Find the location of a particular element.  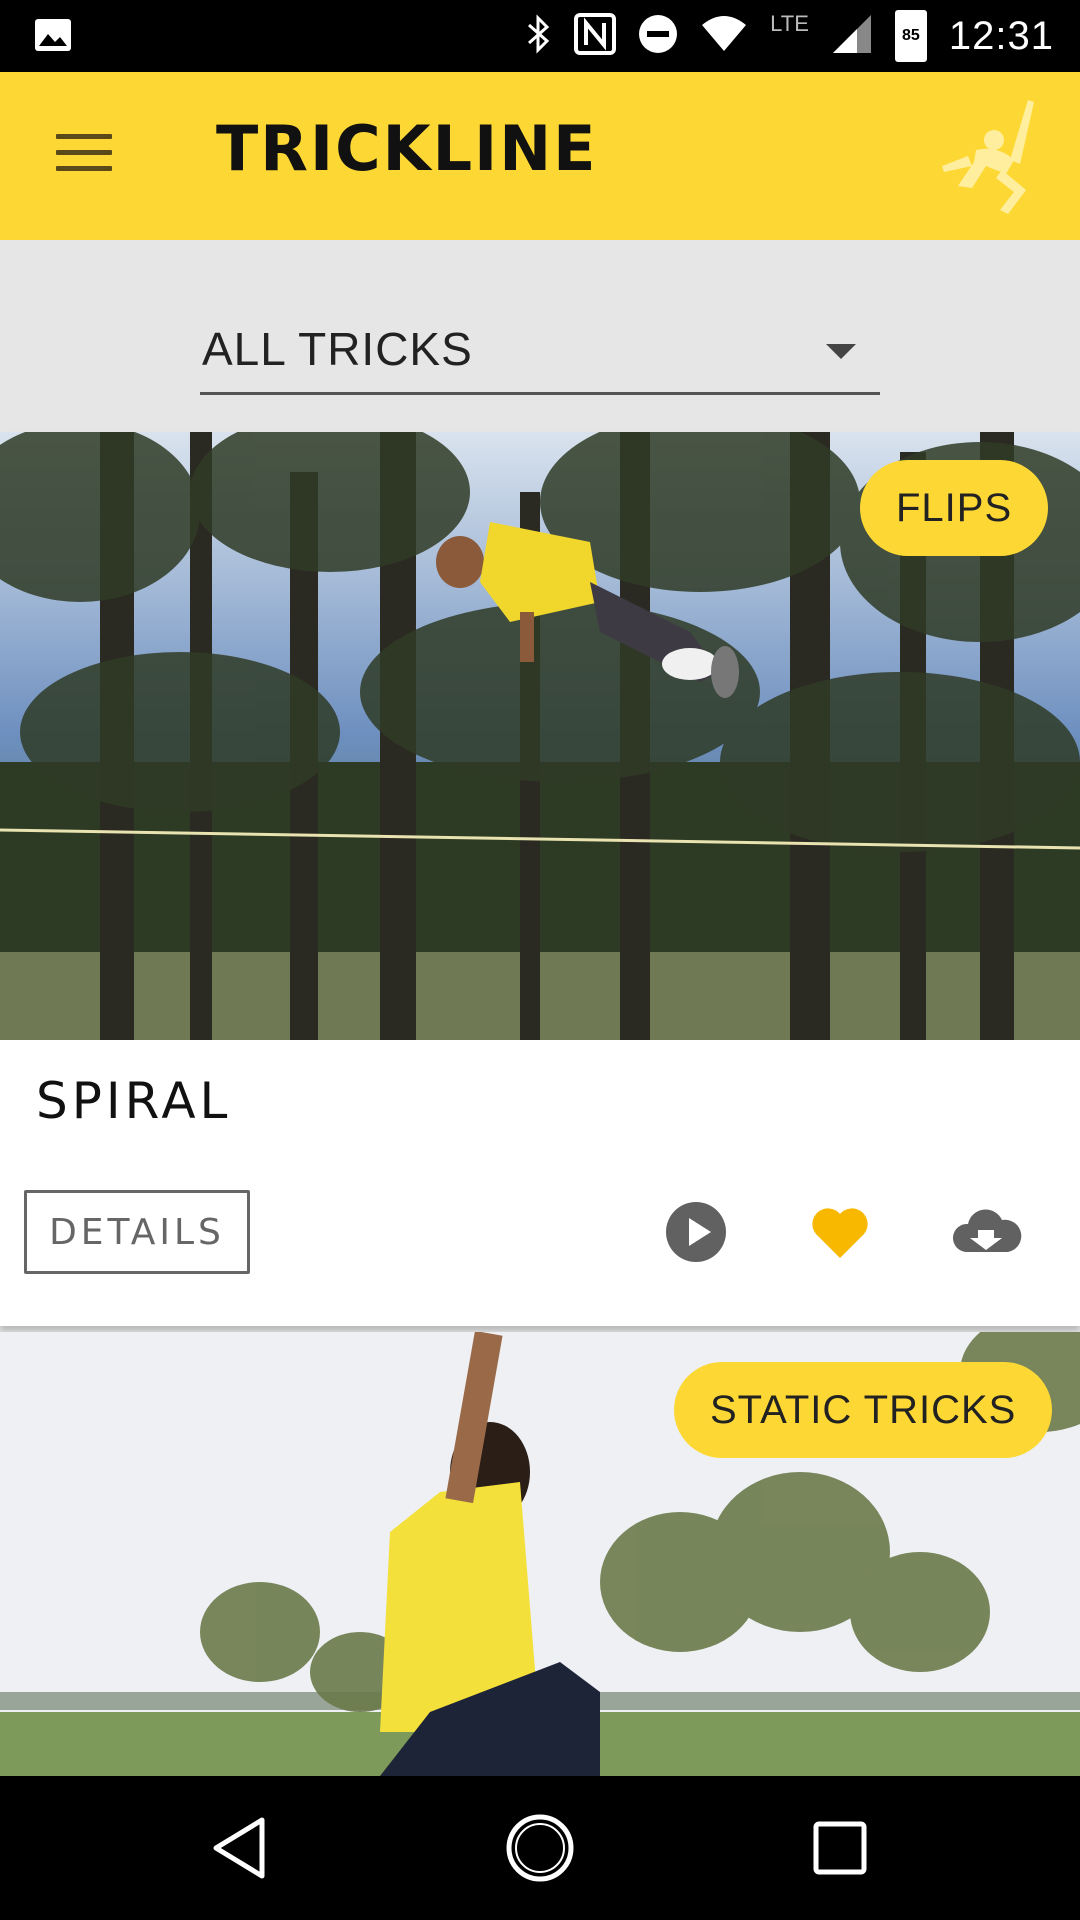

play-icon is located at coordinates (696, 1232).